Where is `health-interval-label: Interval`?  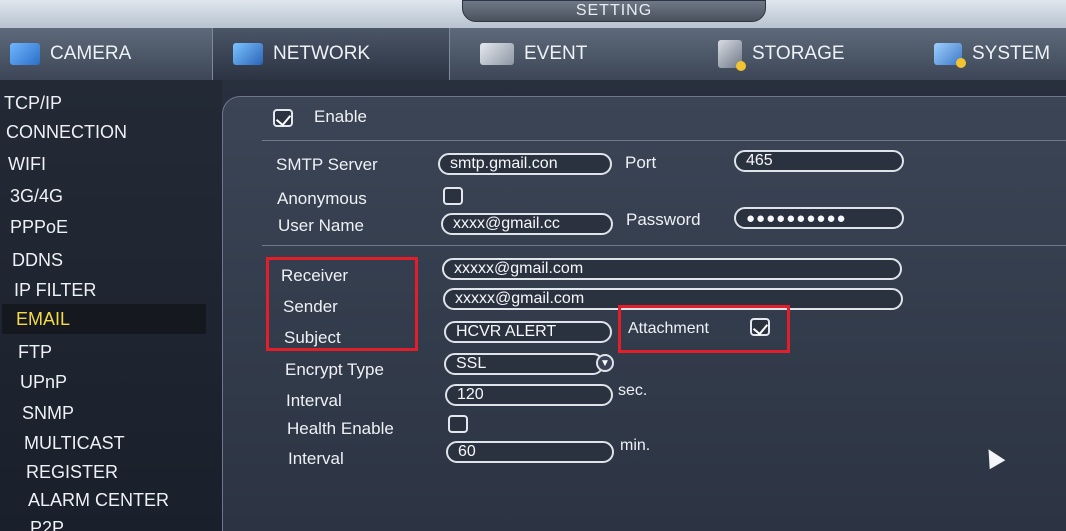
health-interval-label: Interval is located at coordinates (316, 458).